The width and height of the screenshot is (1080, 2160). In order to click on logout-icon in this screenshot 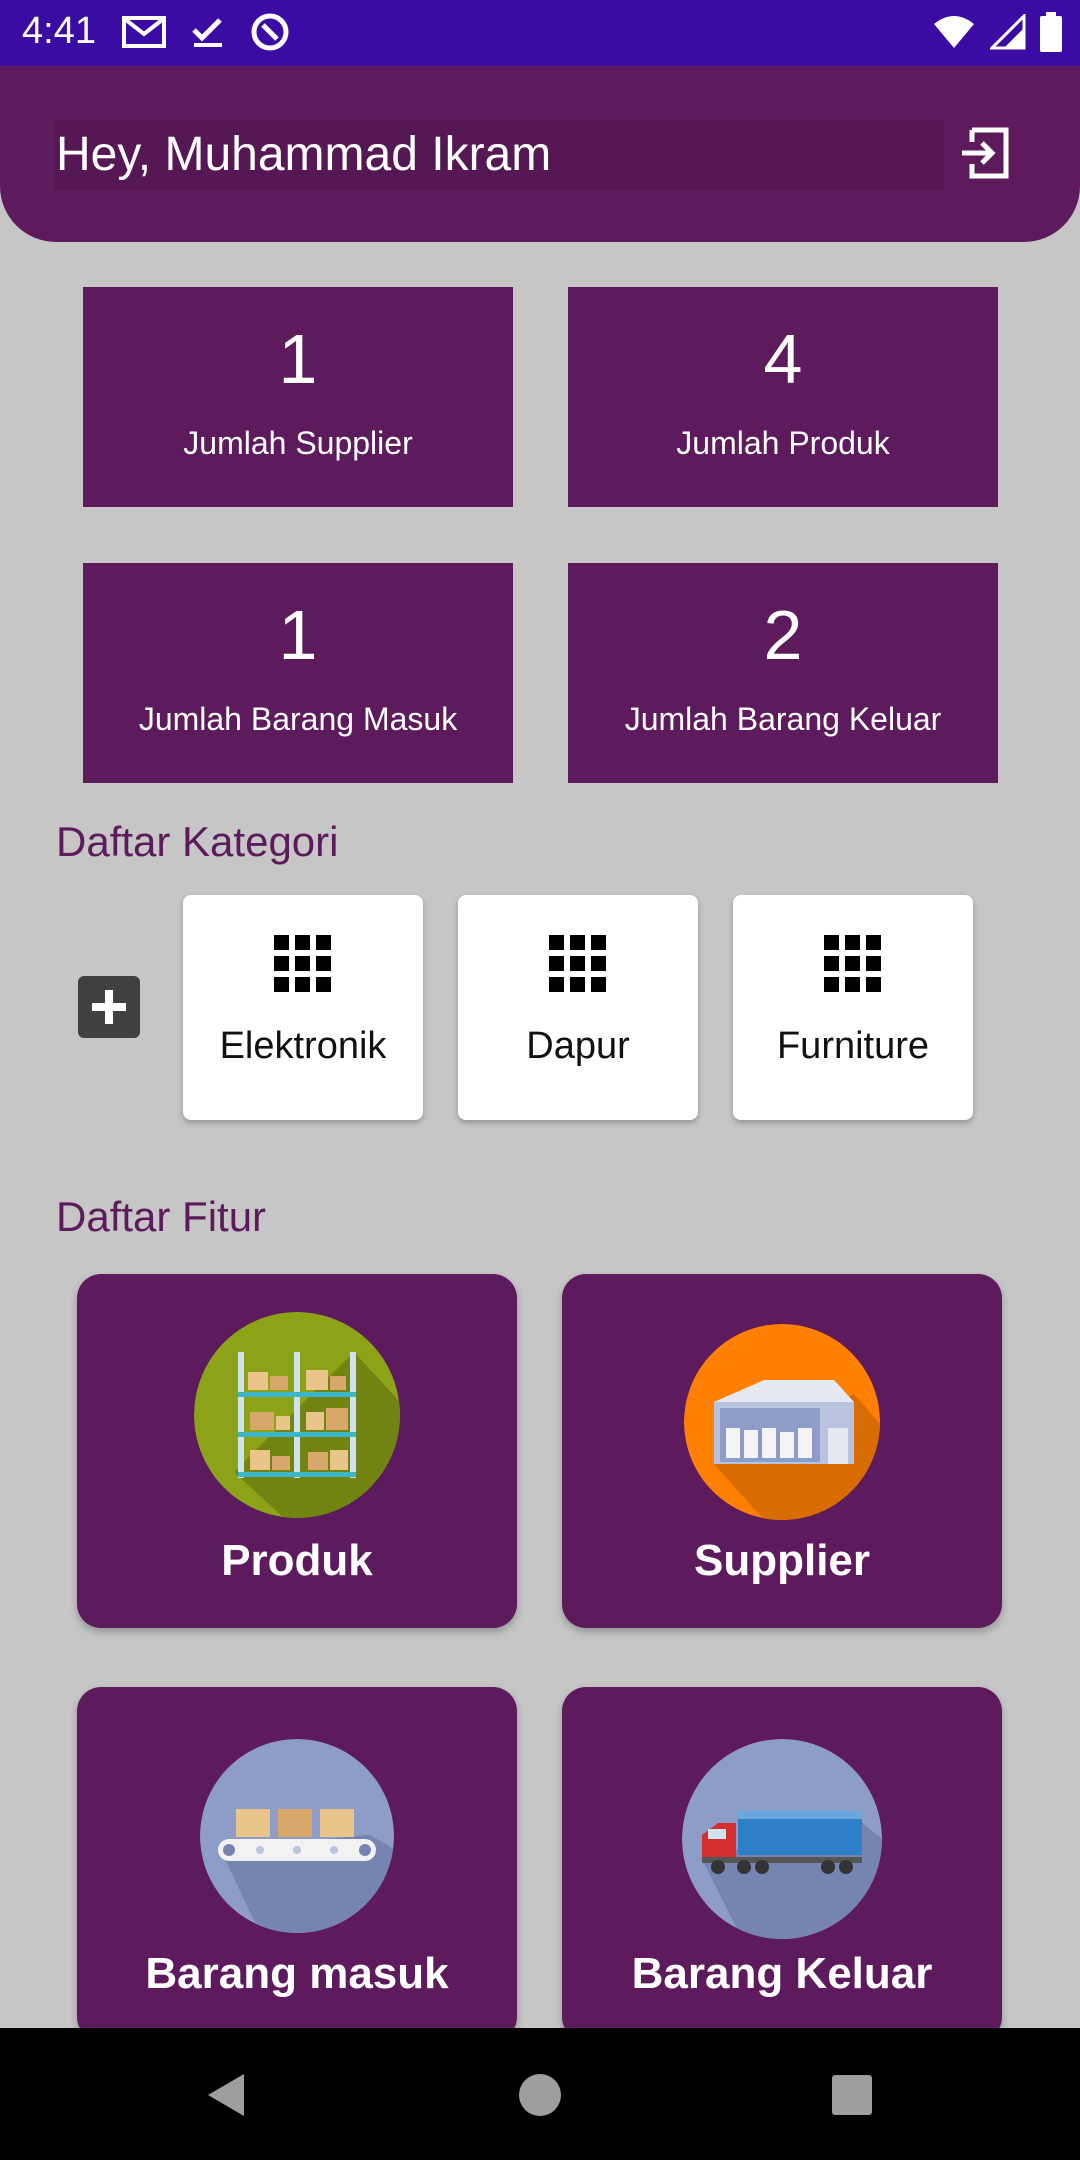, I will do `click(985, 153)`.